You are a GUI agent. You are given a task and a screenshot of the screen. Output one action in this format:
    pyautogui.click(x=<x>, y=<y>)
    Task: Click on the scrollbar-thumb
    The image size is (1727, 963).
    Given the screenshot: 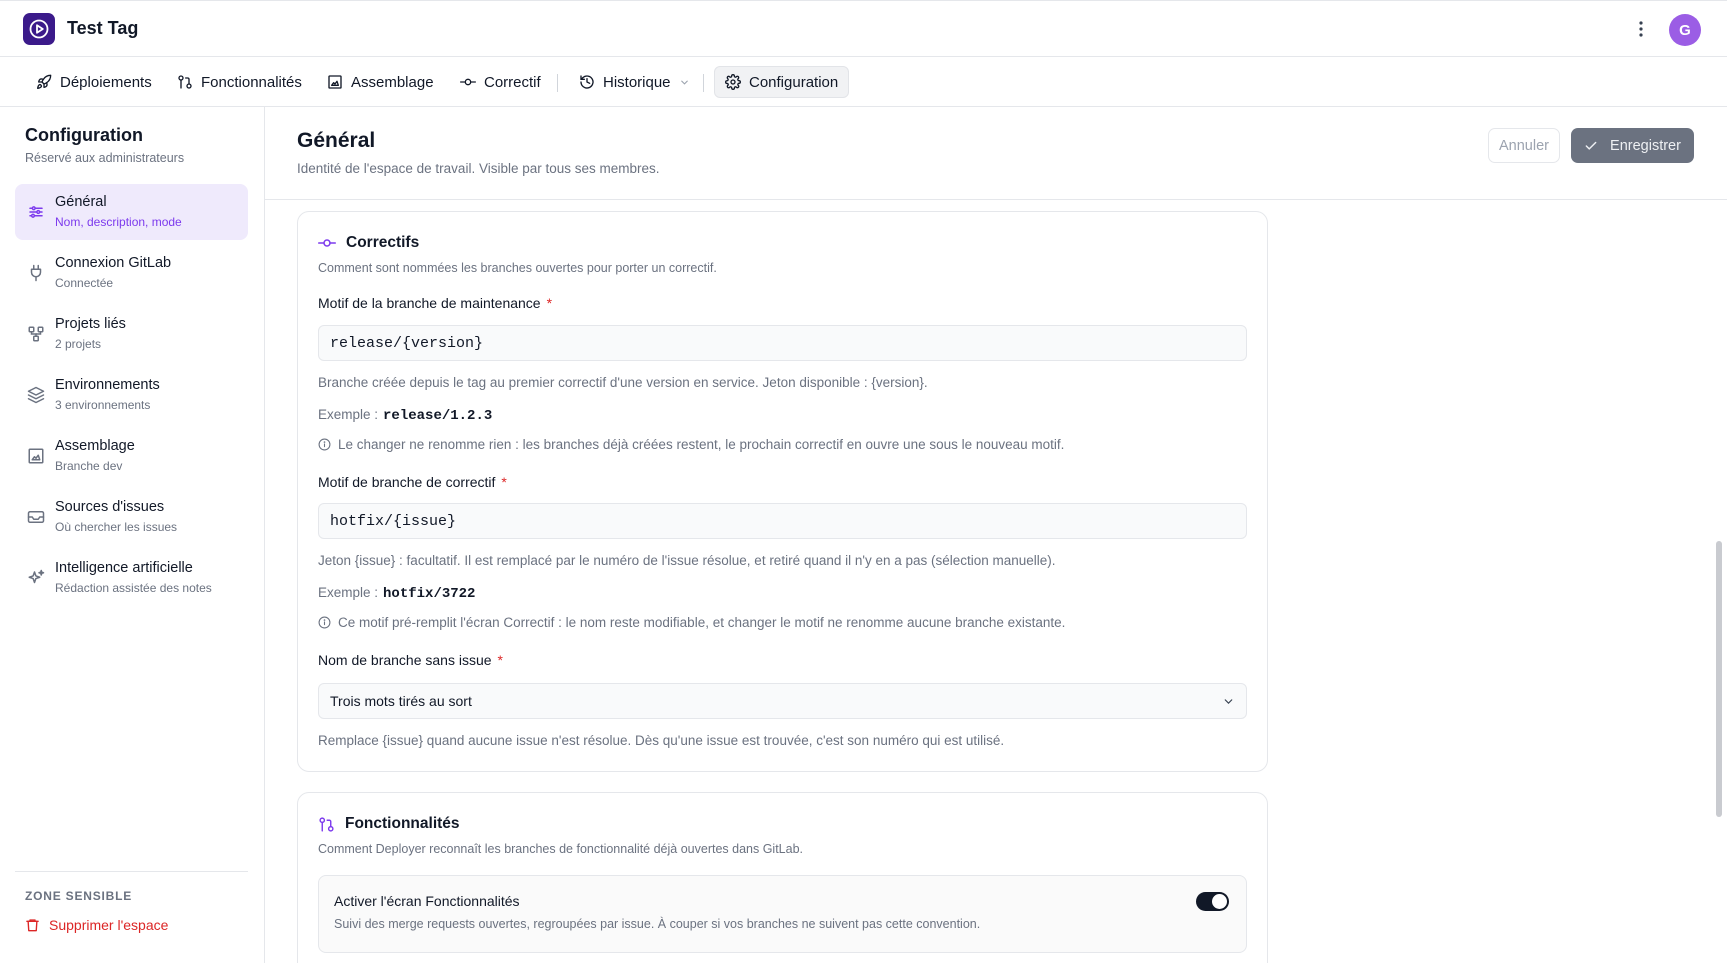 What is the action you would take?
    pyautogui.click(x=1719, y=679)
    